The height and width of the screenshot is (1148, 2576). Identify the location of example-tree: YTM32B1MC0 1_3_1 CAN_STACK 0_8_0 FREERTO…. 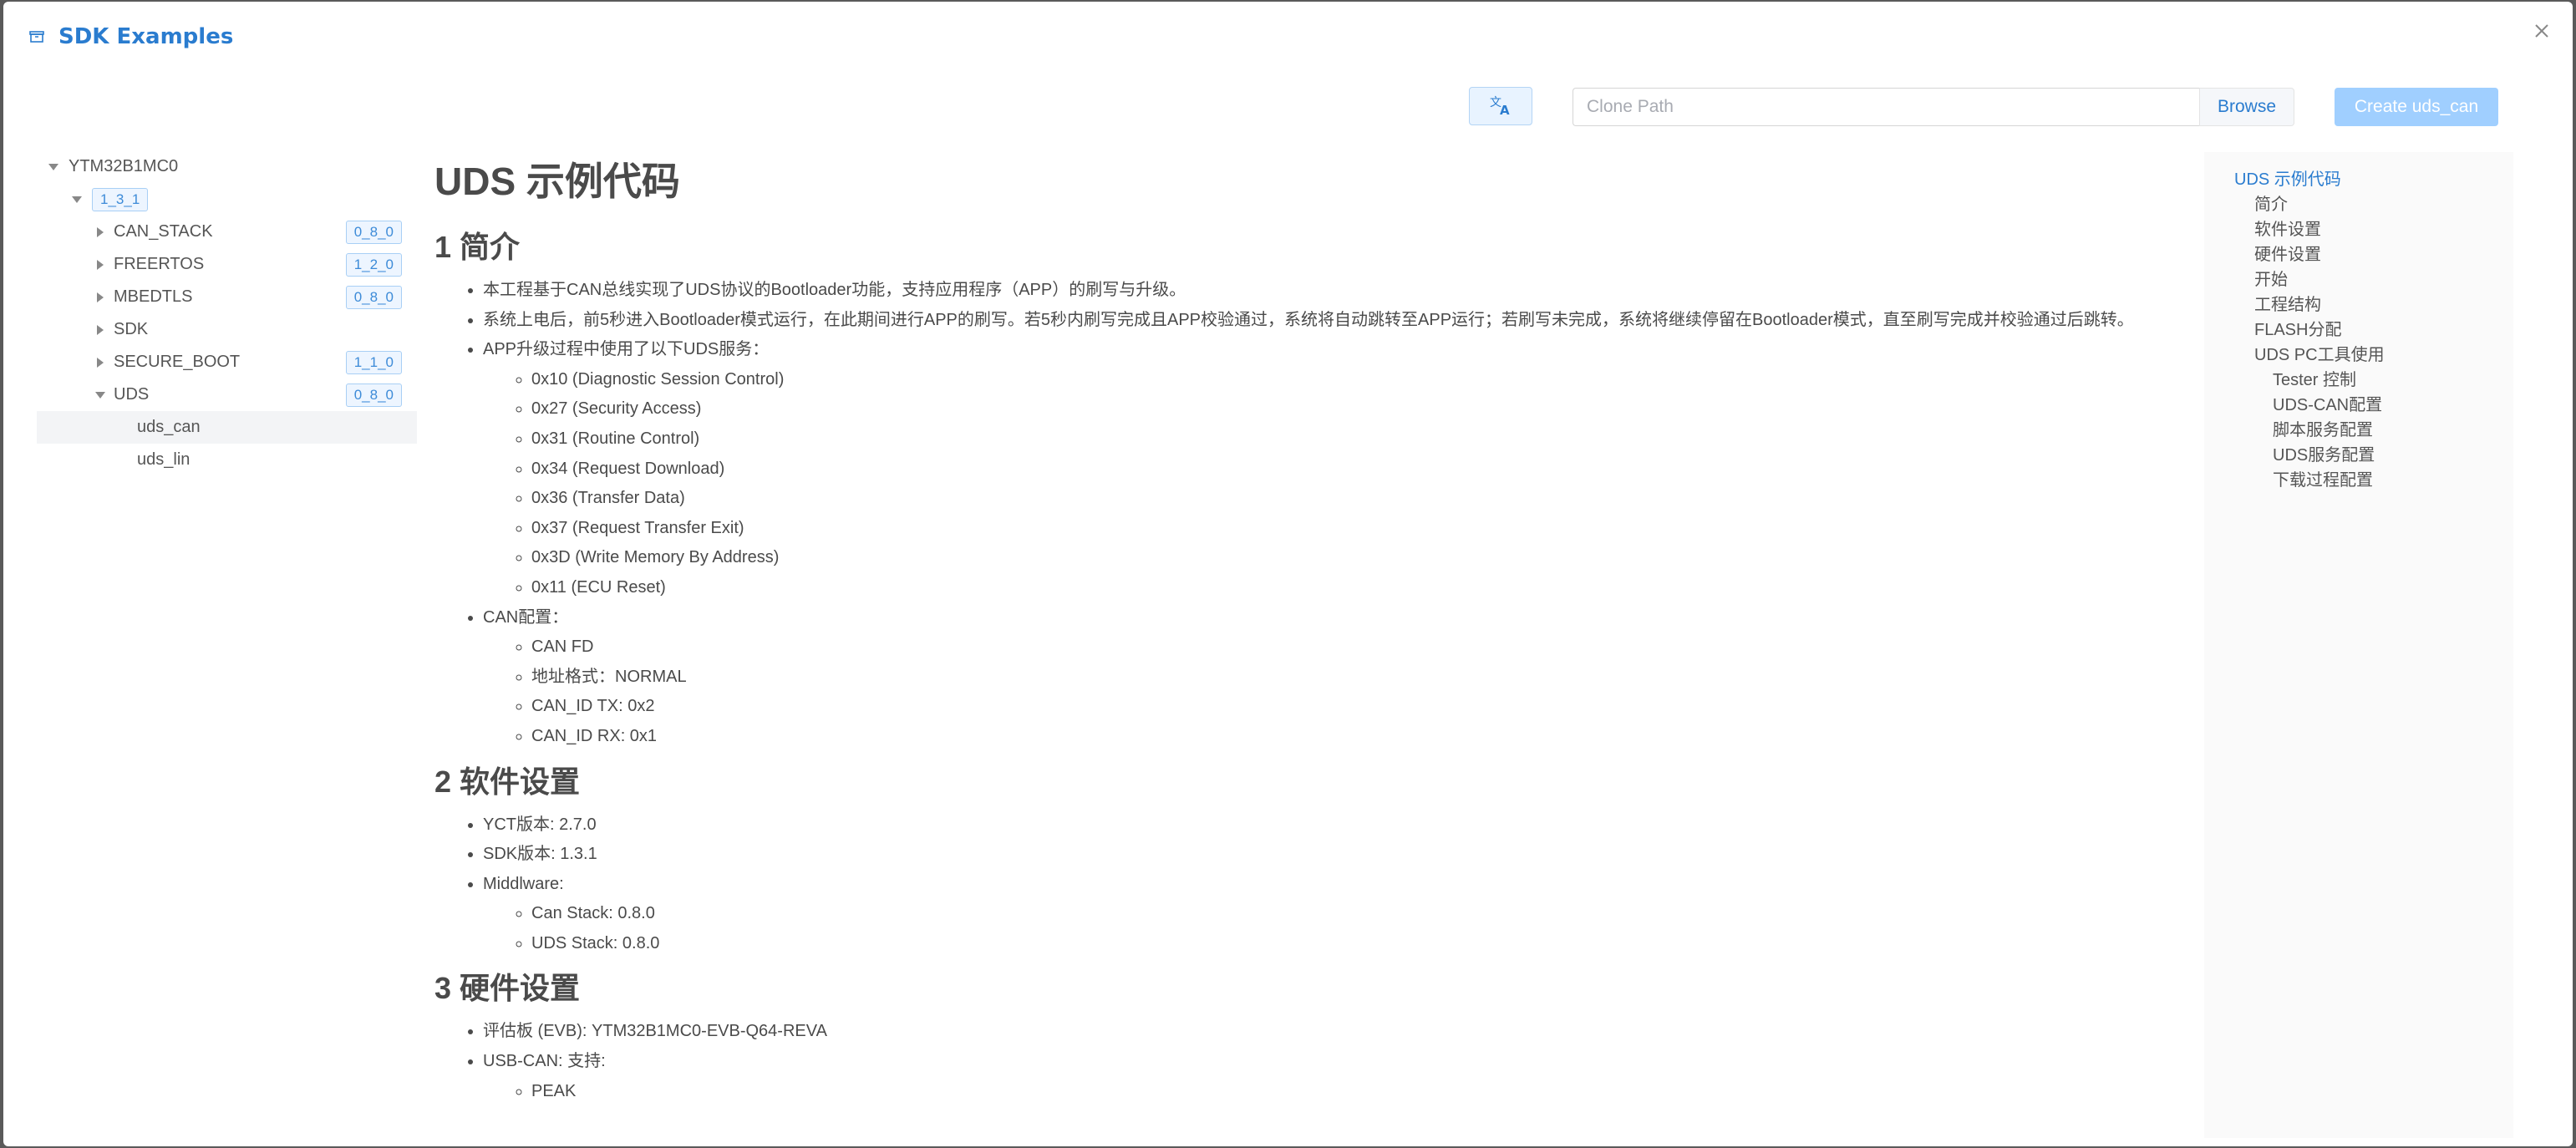
(227, 313).